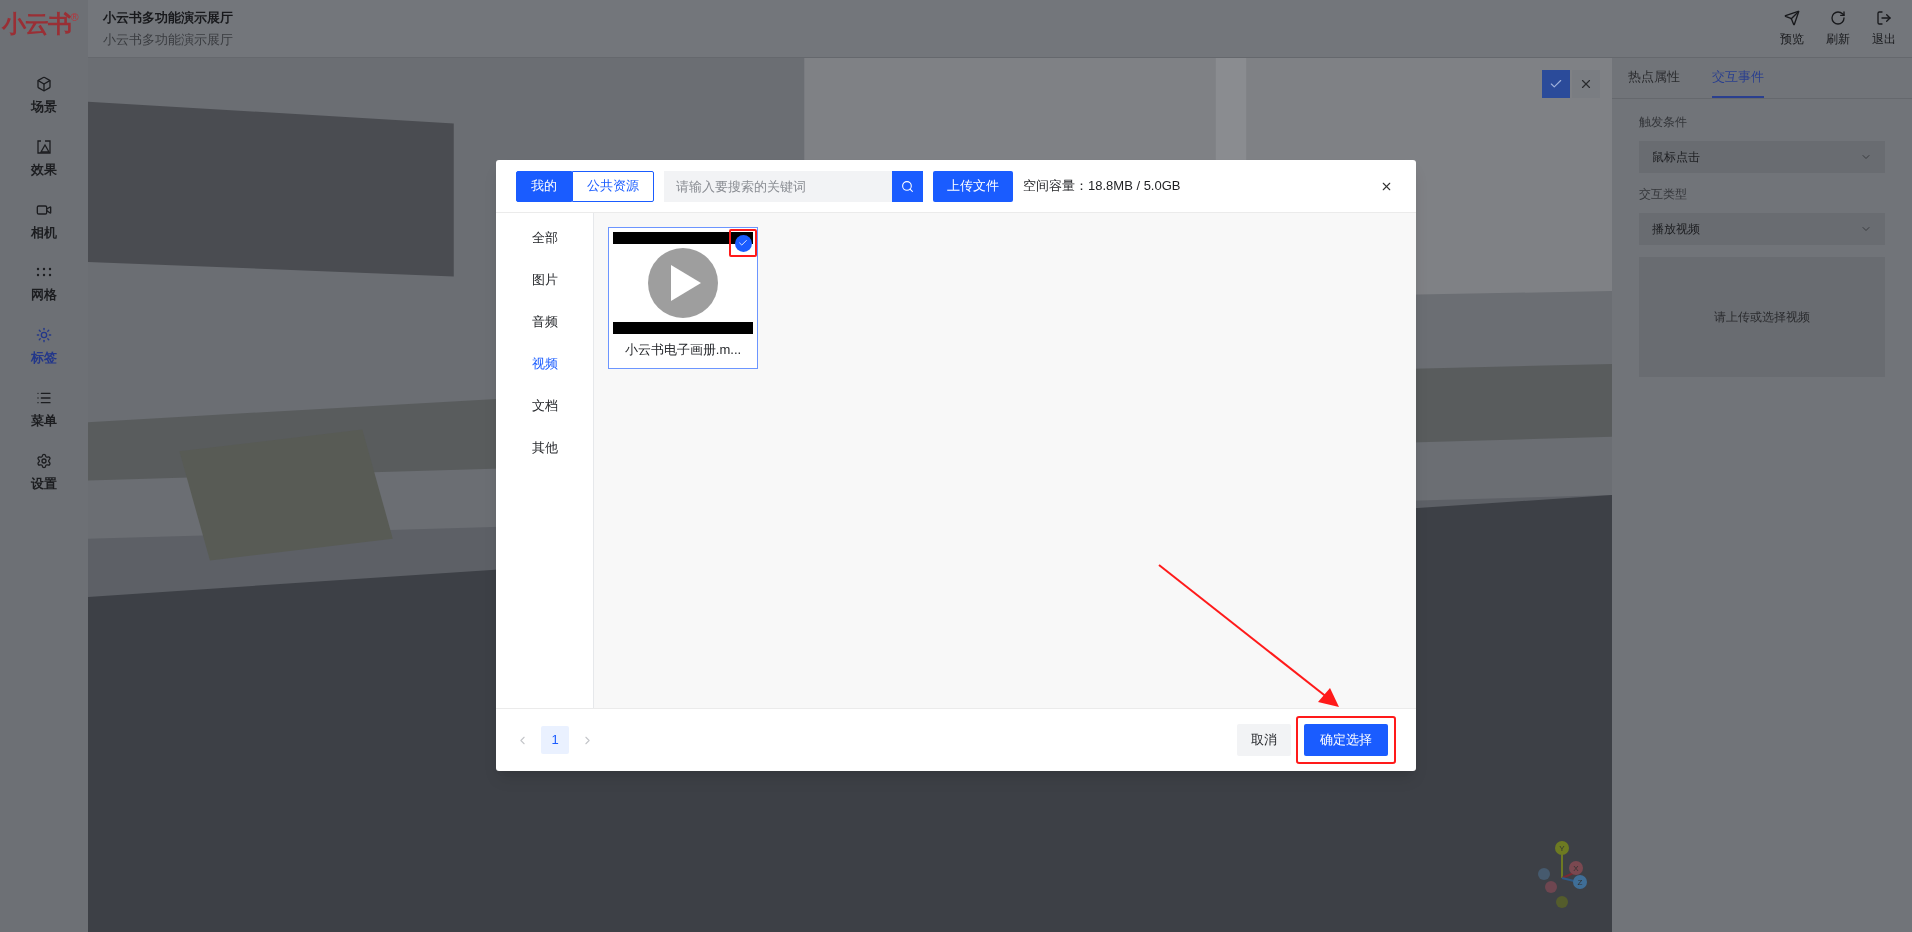  I want to click on project-title: 小云书多功能演示展厅, so click(168, 17).